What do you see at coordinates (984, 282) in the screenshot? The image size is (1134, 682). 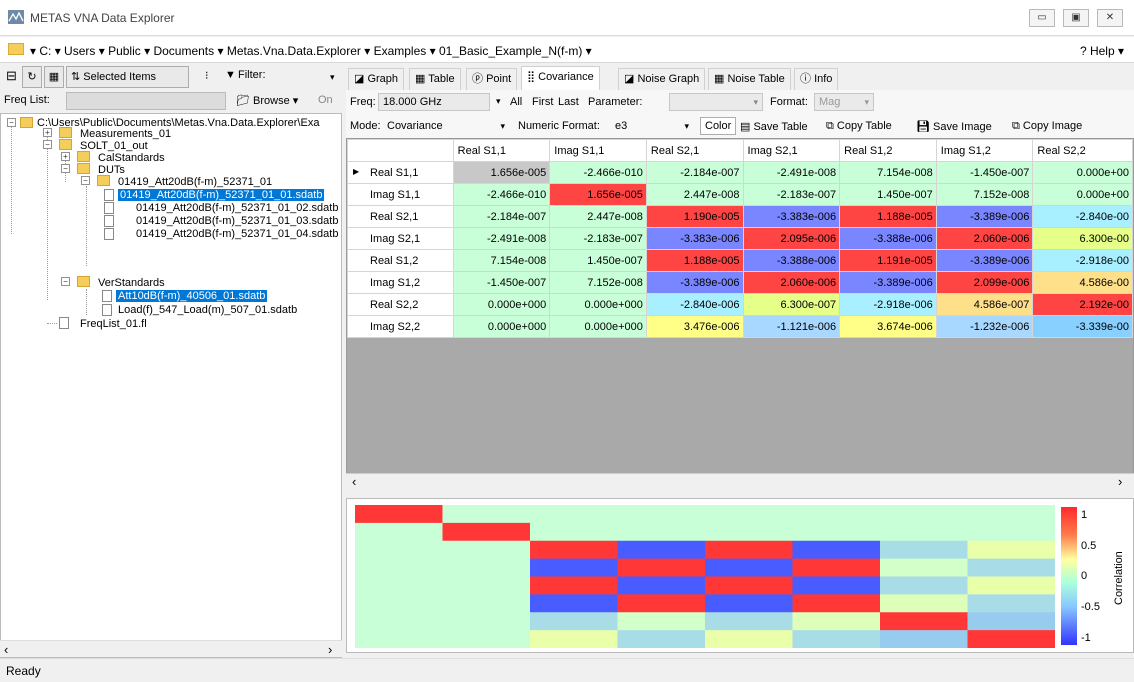 I see `table-cell: 2.099e-006` at bounding box center [984, 282].